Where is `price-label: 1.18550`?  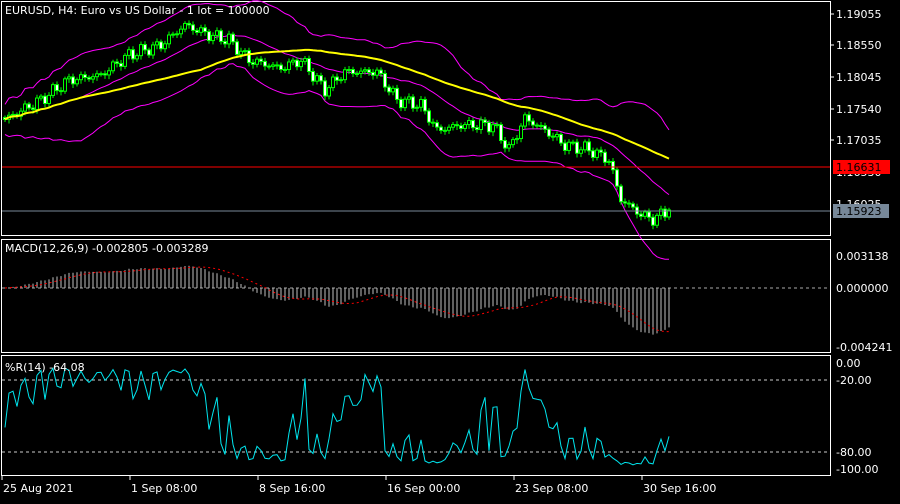 price-label: 1.18550 is located at coordinates (859, 45).